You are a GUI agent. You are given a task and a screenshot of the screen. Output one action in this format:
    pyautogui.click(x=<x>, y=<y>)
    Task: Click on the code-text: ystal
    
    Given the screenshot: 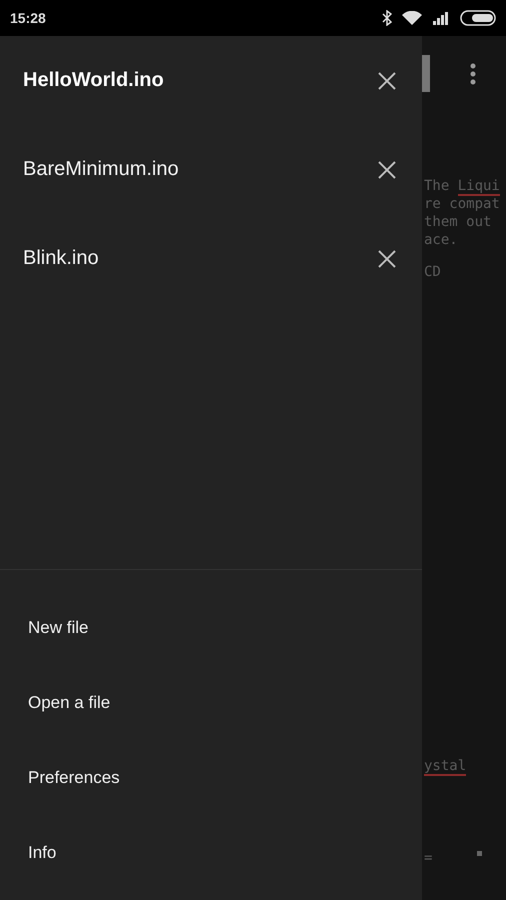 What is the action you would take?
    pyautogui.click(x=445, y=767)
    